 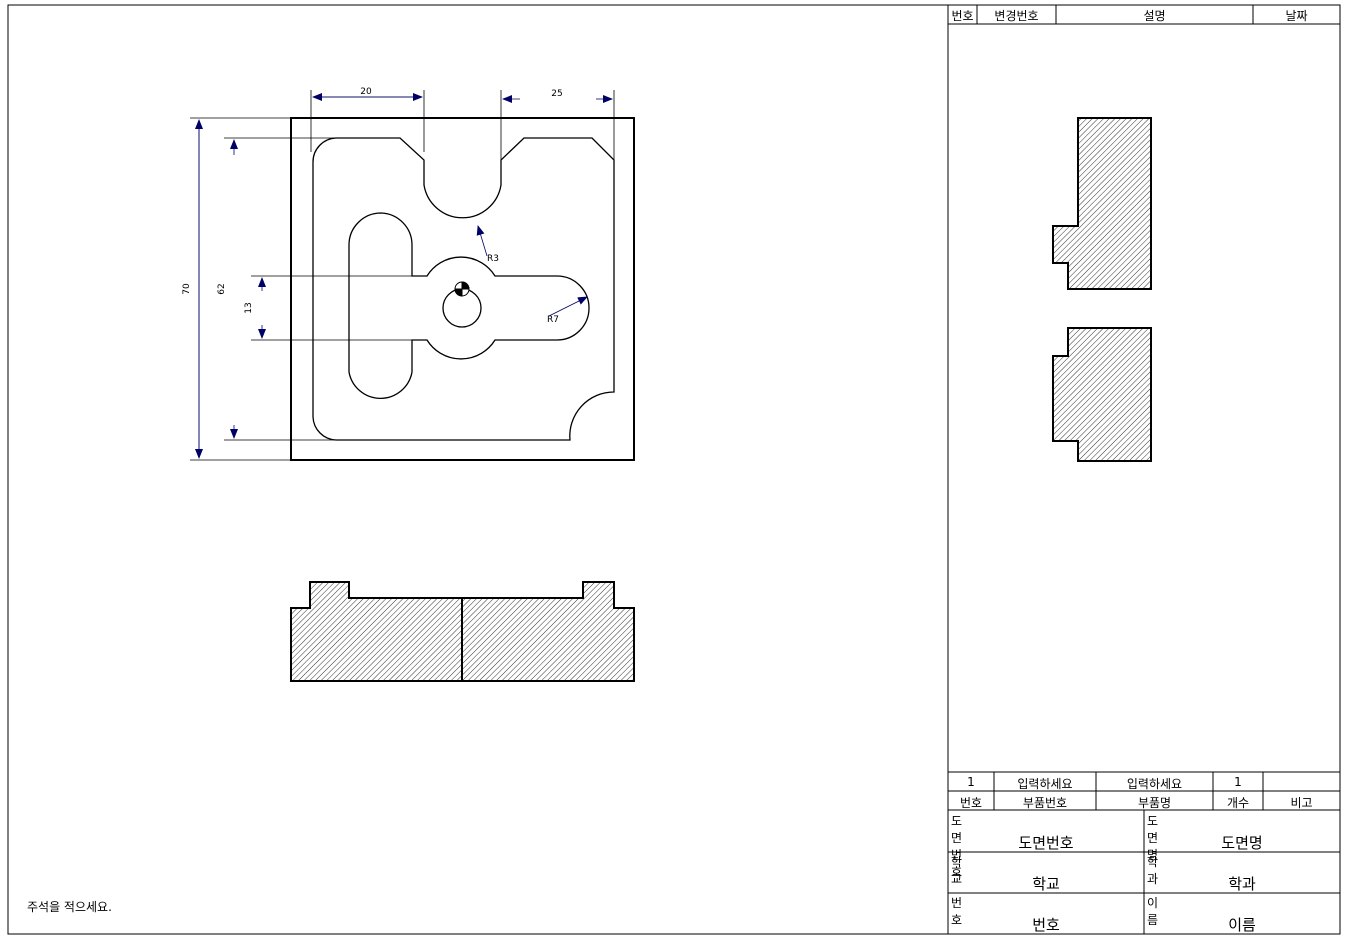 What do you see at coordinates (971, 782) in the screenshot?
I see `part-row-no: 1` at bounding box center [971, 782].